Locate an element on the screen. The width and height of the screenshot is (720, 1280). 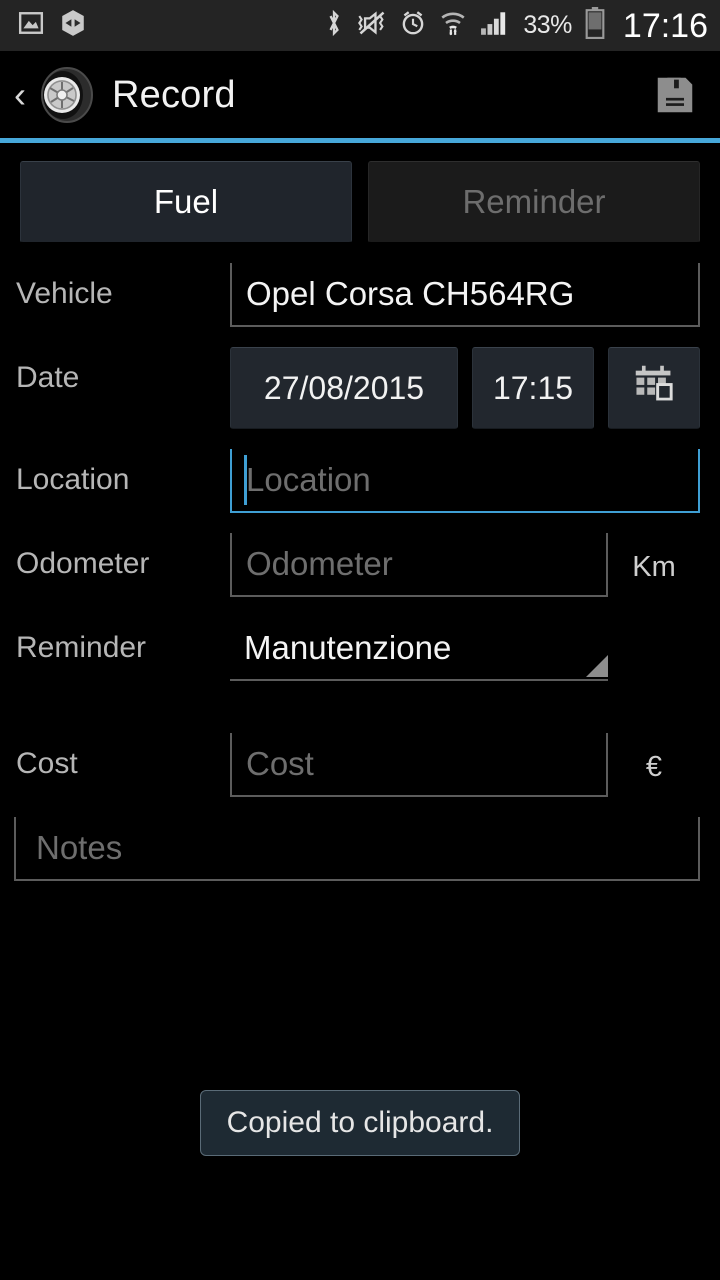
save-floppy-icon is located at coordinates (675, 95).